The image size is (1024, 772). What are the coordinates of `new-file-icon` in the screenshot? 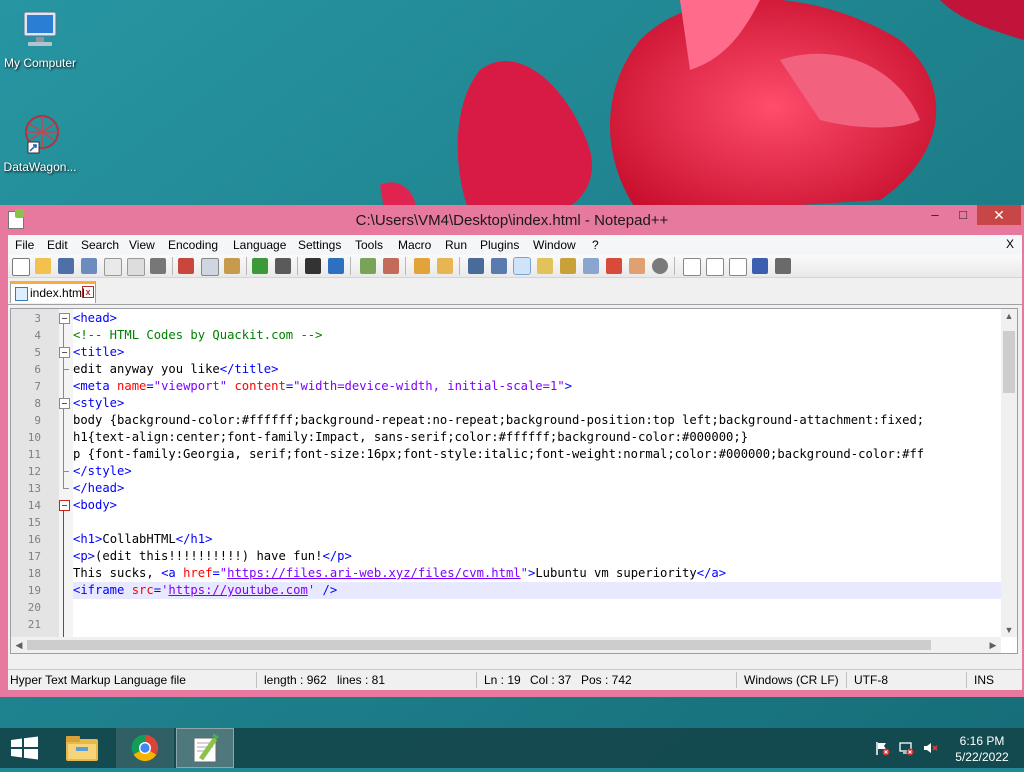 It's located at (21, 267).